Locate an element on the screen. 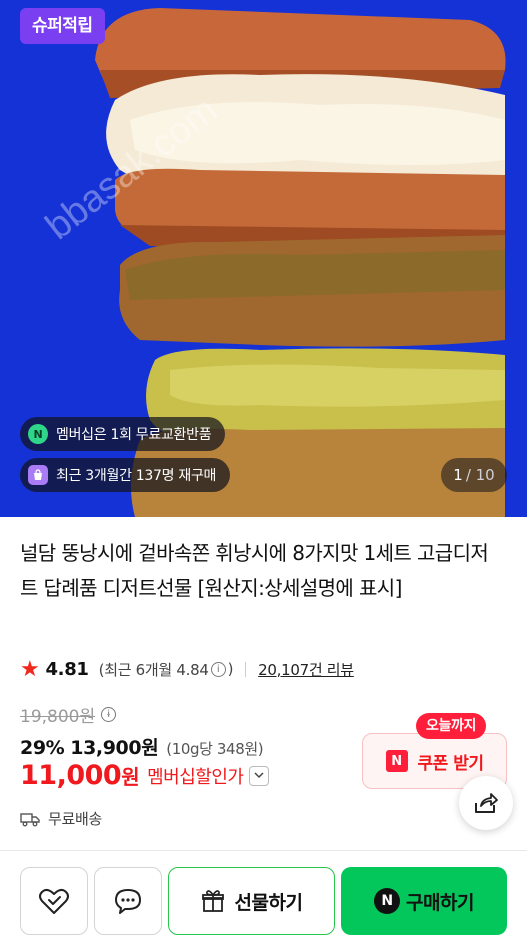 This screenshot has width=527, height=941. recent-rating-text: (최근 6개월 4.84 is located at coordinates (153, 669).